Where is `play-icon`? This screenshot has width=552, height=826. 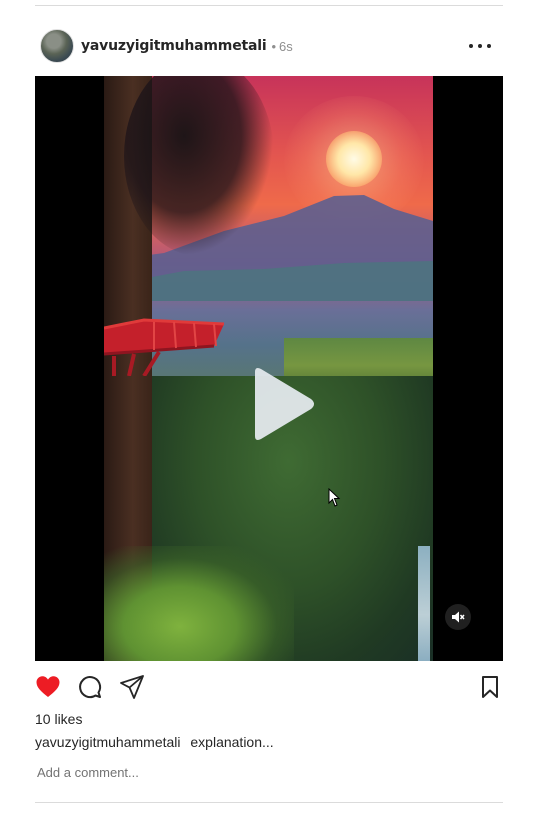 play-icon is located at coordinates (282, 404).